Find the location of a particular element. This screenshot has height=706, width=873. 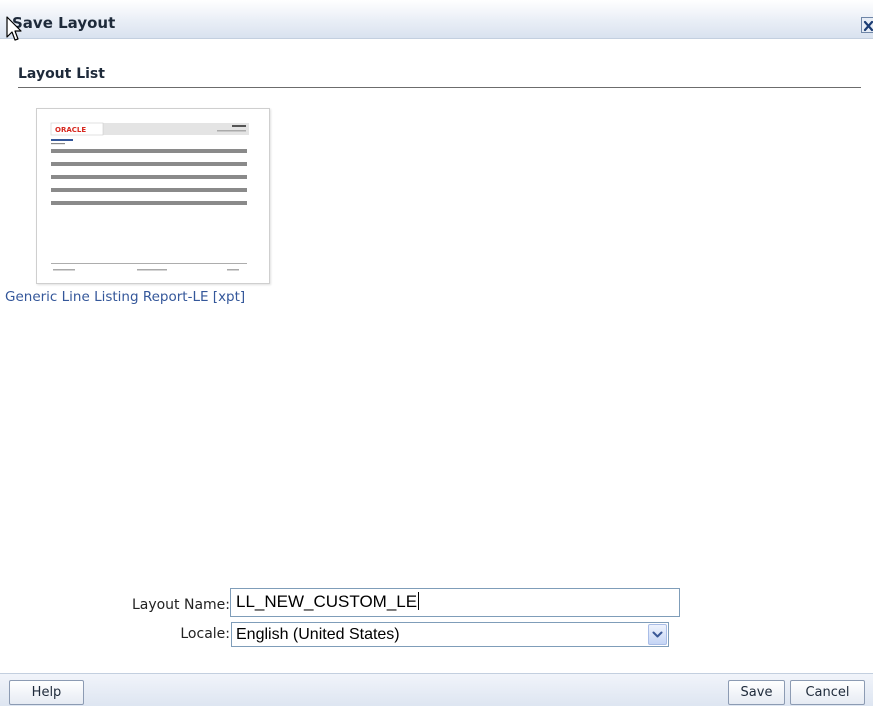

layout-item-link: Generic Line Listing Report-LE [xpt] is located at coordinates (125, 297).